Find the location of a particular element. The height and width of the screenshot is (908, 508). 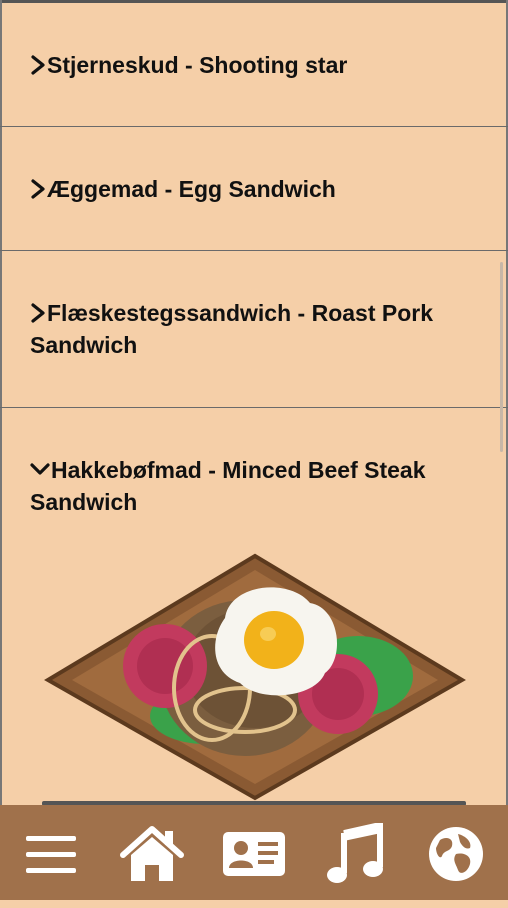

bottom-nav-bar is located at coordinates (254, 852).